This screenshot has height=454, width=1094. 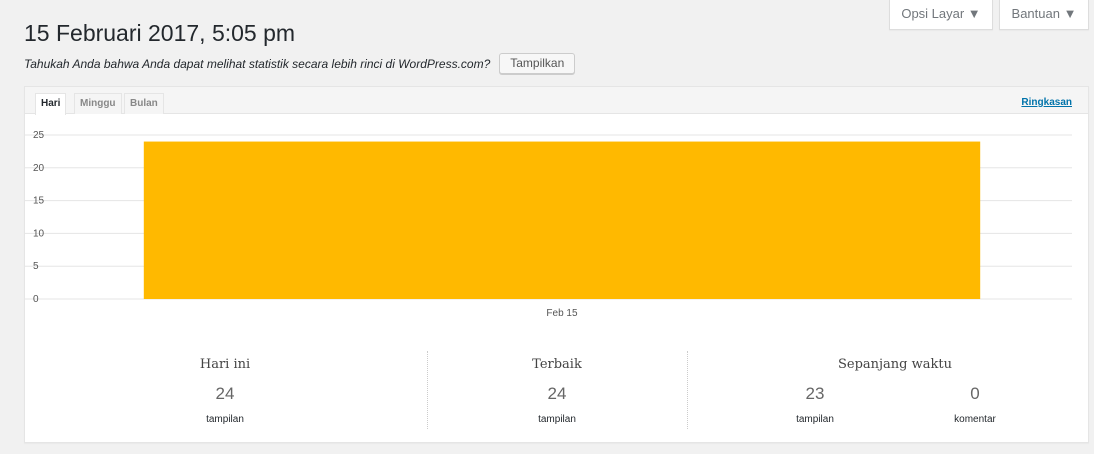 I want to click on help-label: Bantuan ▼, so click(x=1044, y=13).